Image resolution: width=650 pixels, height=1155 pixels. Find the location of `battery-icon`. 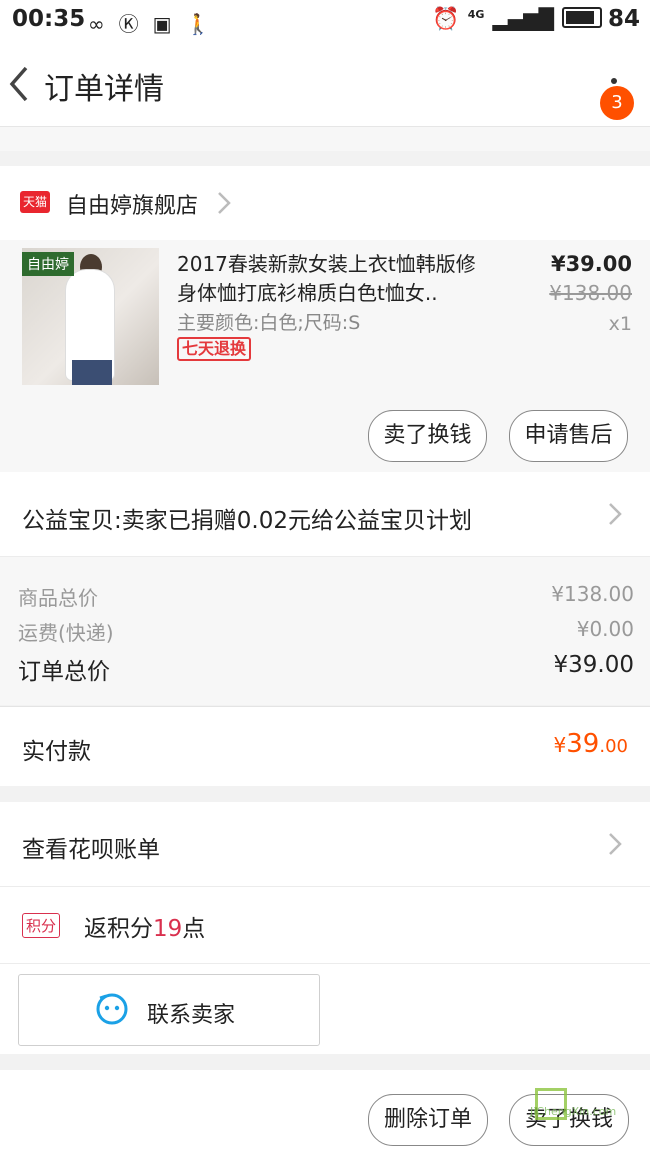

battery-icon is located at coordinates (581, 17).